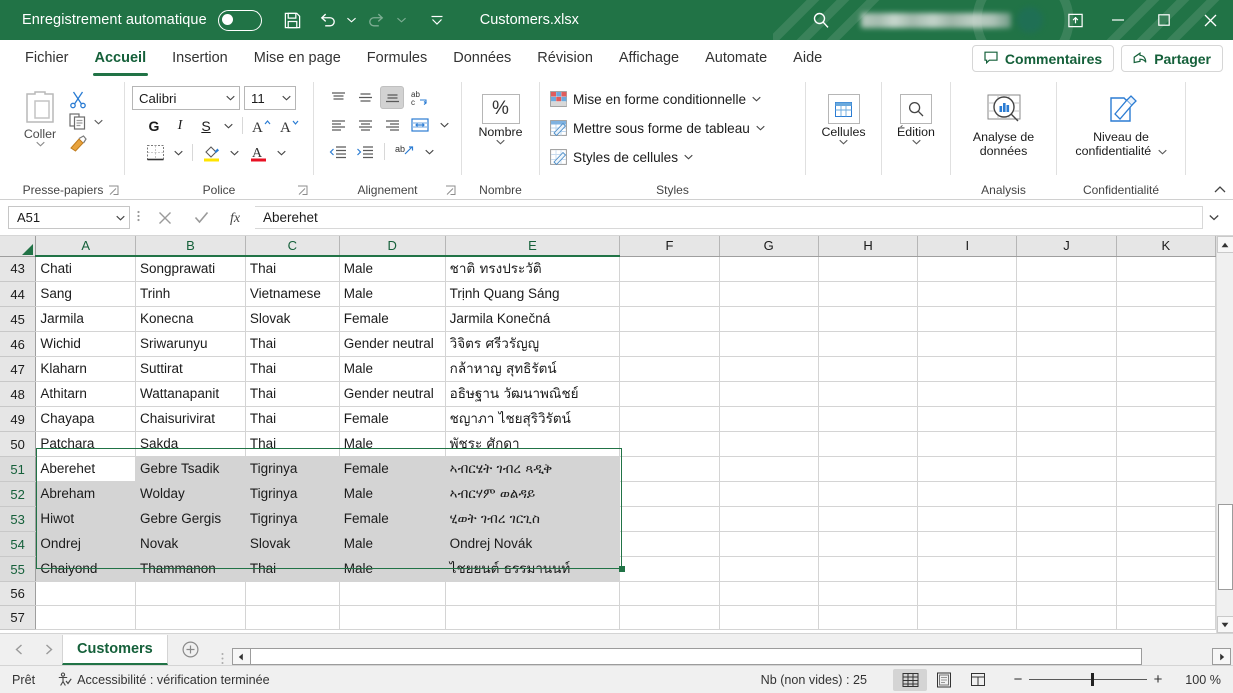 The width and height of the screenshot is (1233, 693). What do you see at coordinates (1166, 617) in the screenshot?
I see `cell-K57` at bounding box center [1166, 617].